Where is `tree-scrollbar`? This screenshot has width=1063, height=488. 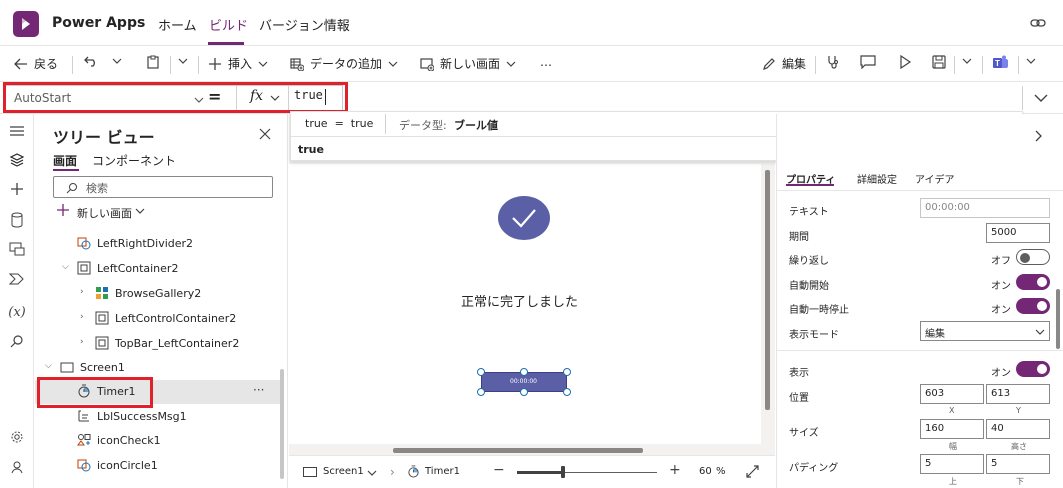
tree-scrollbar is located at coordinates (282, 424).